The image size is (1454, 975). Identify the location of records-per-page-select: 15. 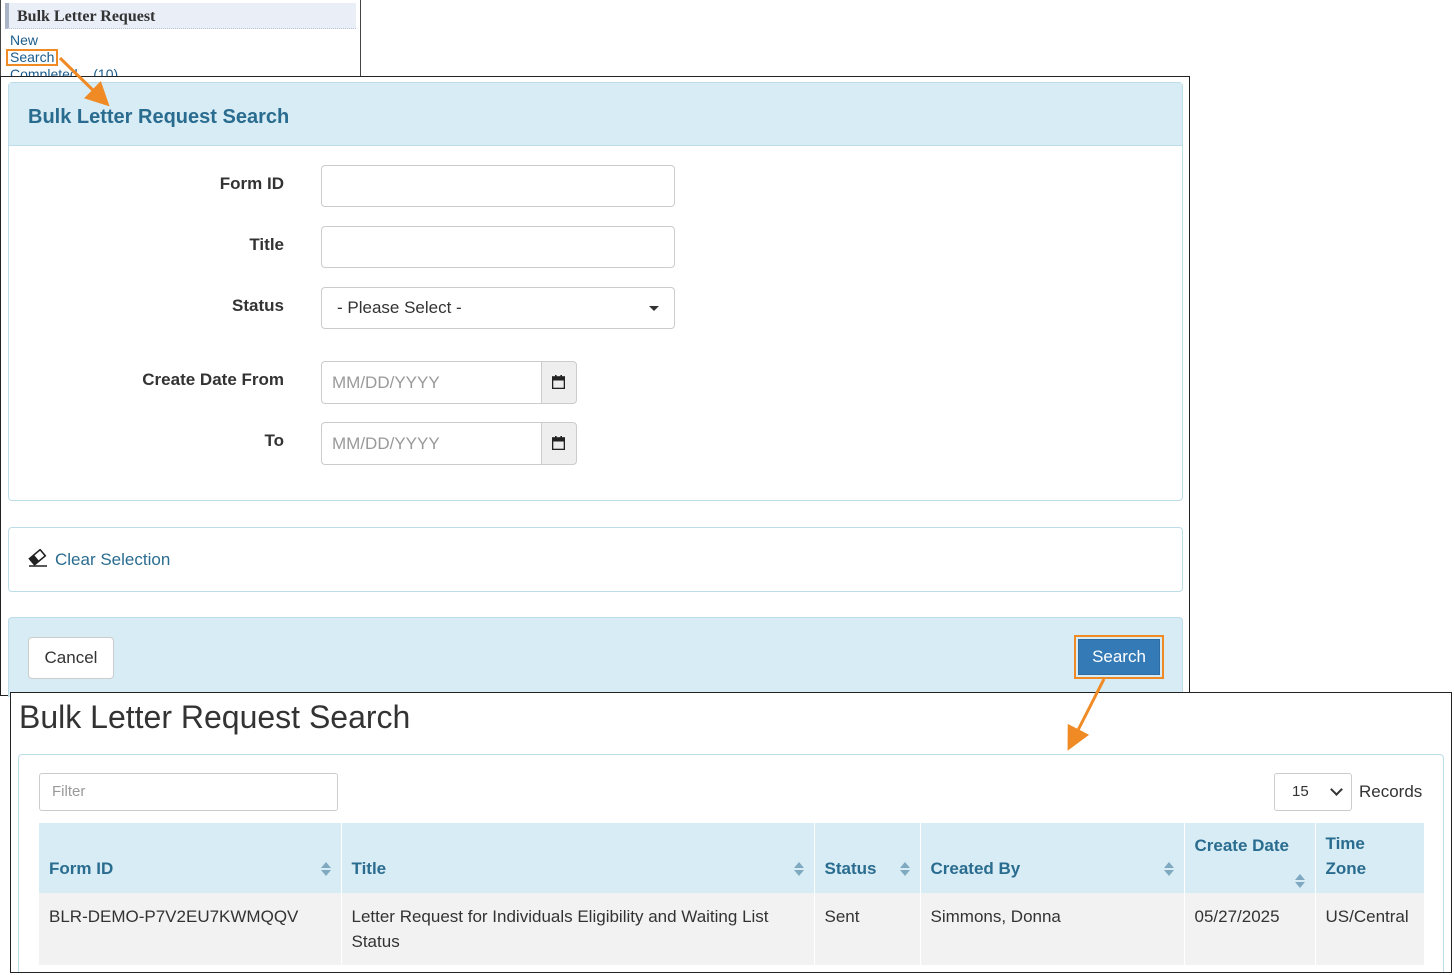
(1313, 792).